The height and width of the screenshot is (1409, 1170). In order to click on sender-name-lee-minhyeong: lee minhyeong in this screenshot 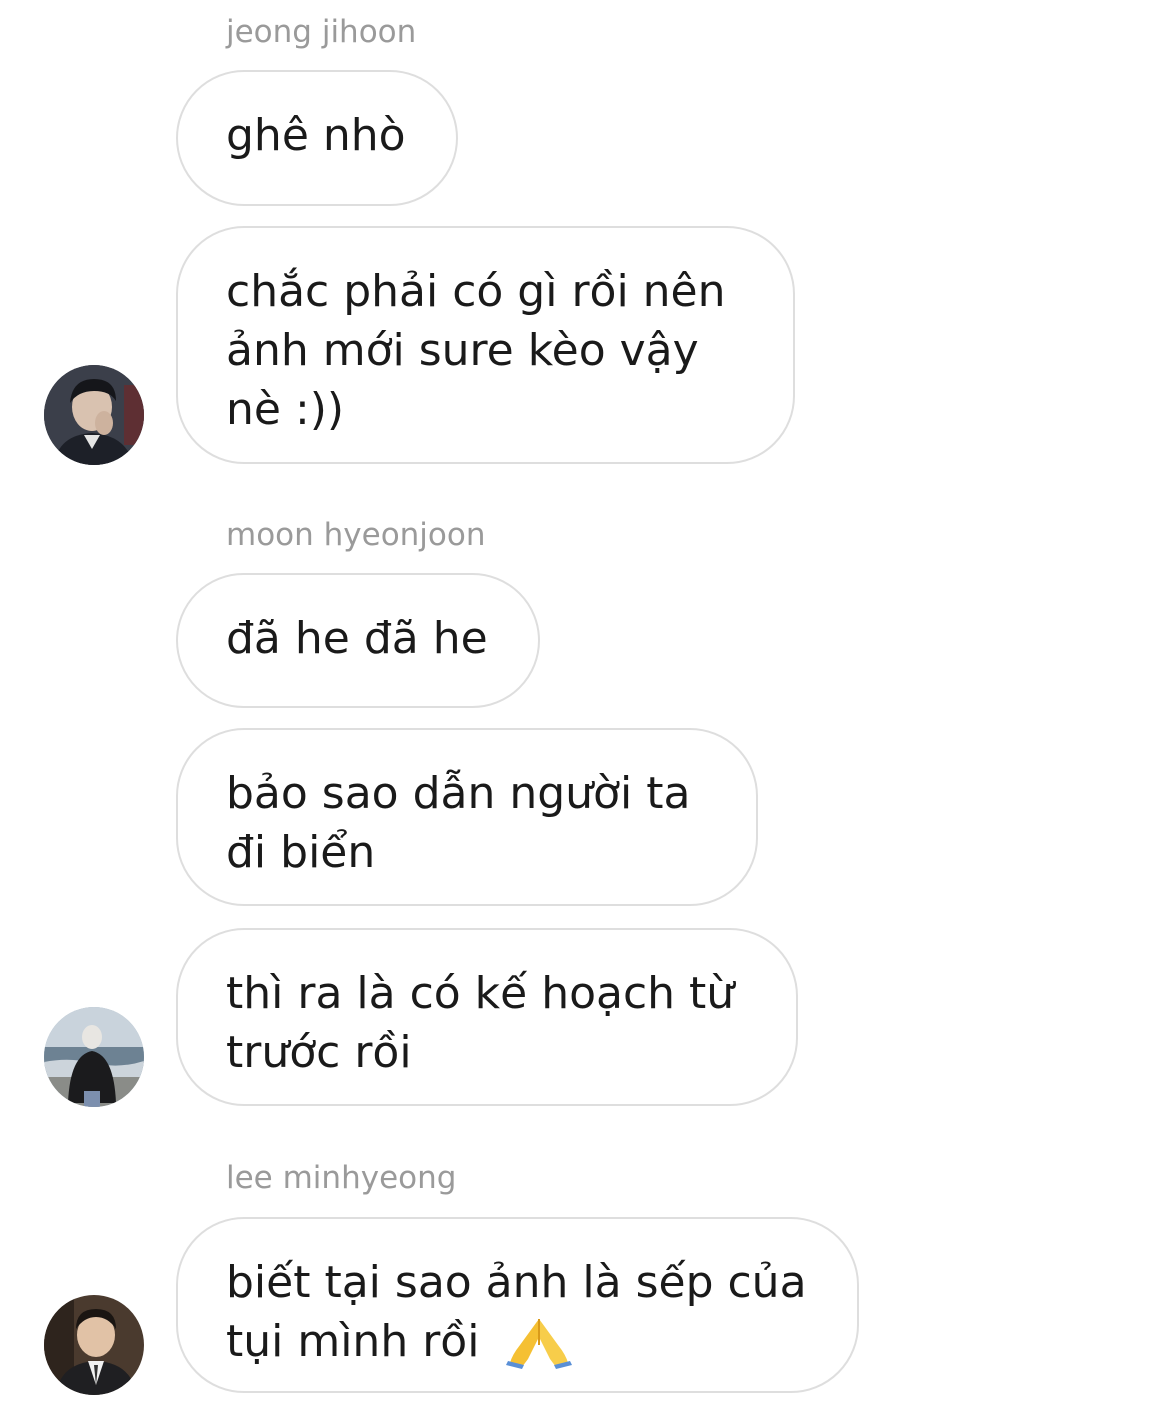, I will do `click(341, 1178)`.